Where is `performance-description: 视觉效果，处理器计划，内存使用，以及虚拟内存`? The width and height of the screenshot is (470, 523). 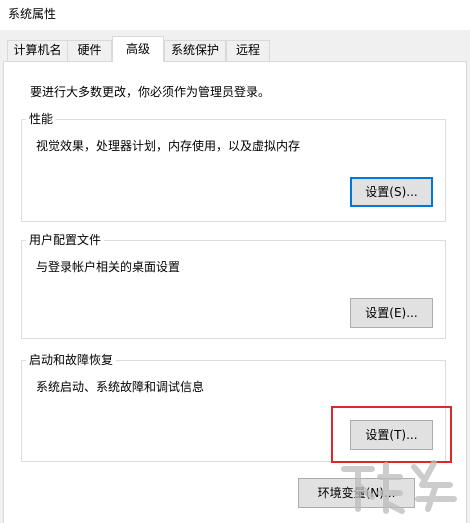
performance-description: 视觉效果，处理器计划，内存使用，以及虚拟内存 is located at coordinates (168, 146).